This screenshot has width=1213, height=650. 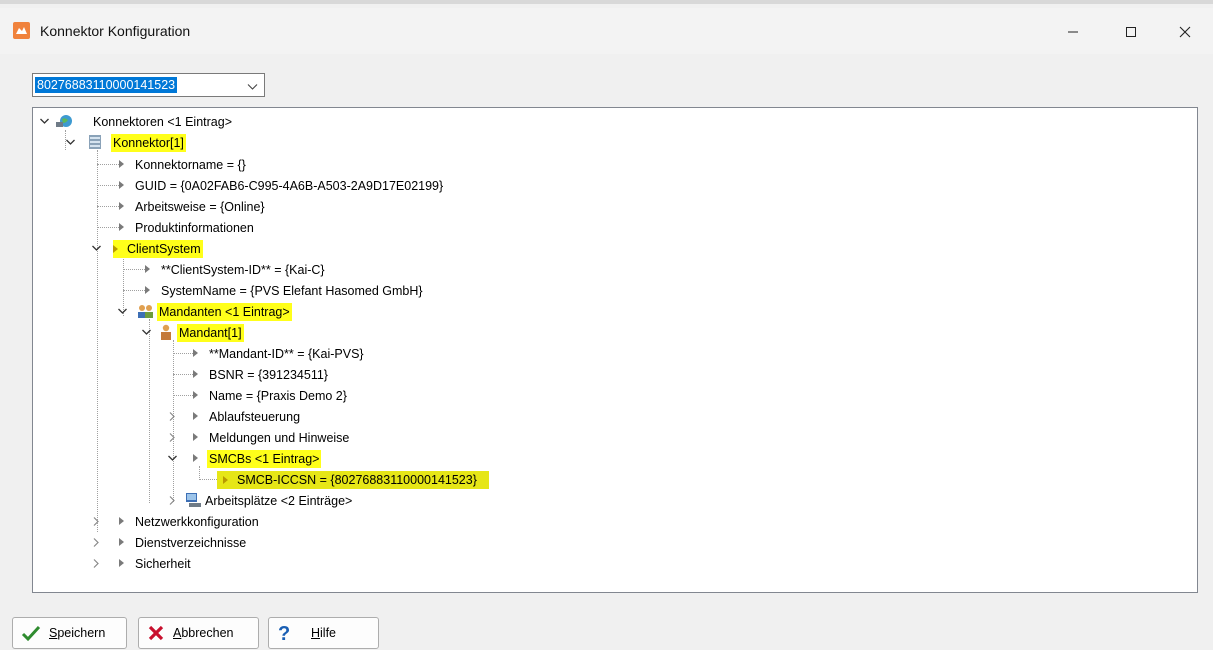 I want to click on close-button, so click(x=1185, y=32).